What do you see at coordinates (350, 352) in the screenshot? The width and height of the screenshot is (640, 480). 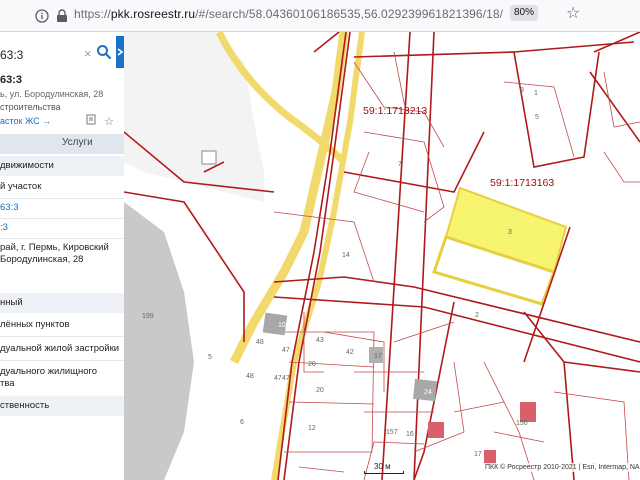 I see `parcel-number: 42` at bounding box center [350, 352].